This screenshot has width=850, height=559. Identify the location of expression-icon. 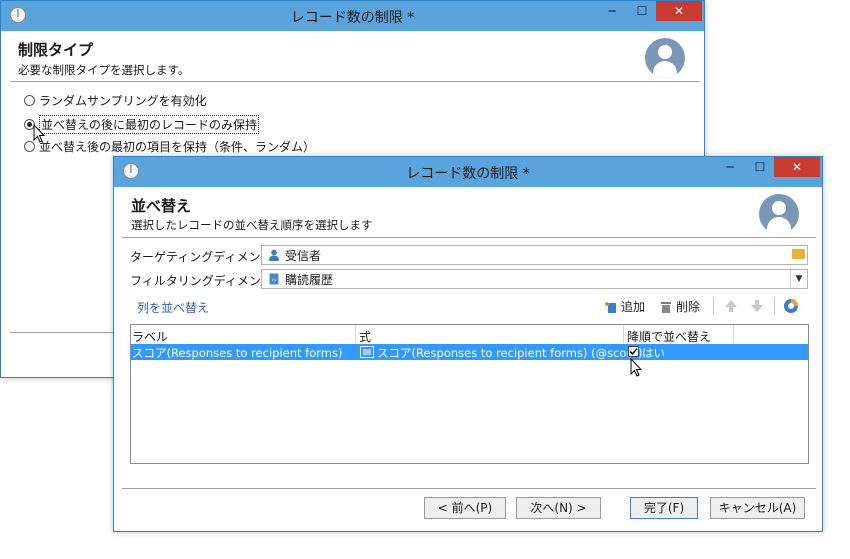
(367, 352).